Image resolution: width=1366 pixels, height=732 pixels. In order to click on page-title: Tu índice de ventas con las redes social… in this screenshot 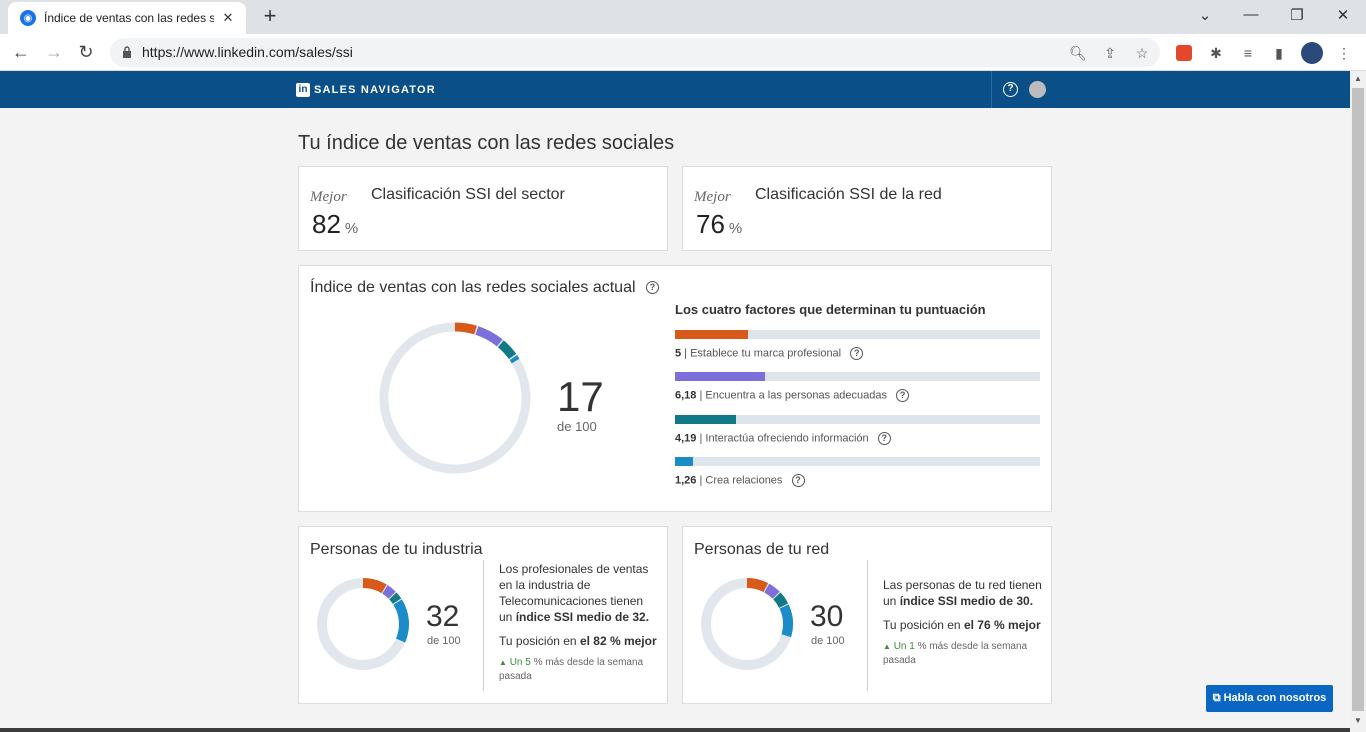, I will do `click(486, 143)`.